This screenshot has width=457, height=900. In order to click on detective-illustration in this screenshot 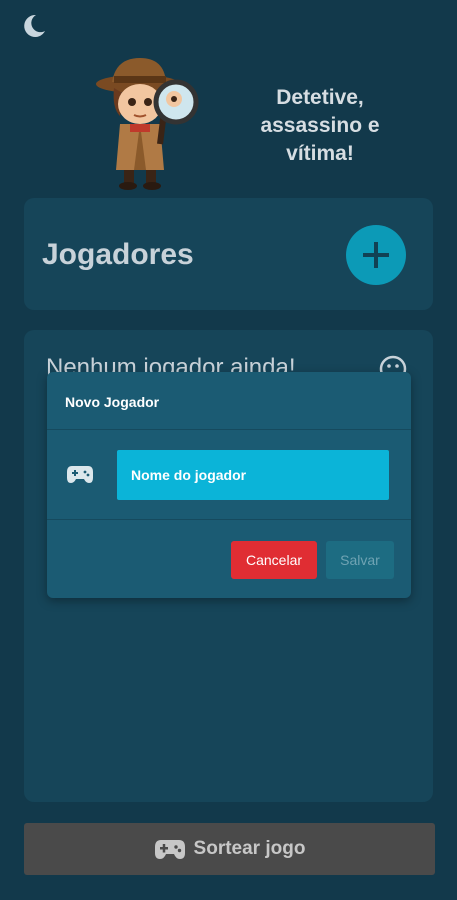, I will do `click(150, 122)`.